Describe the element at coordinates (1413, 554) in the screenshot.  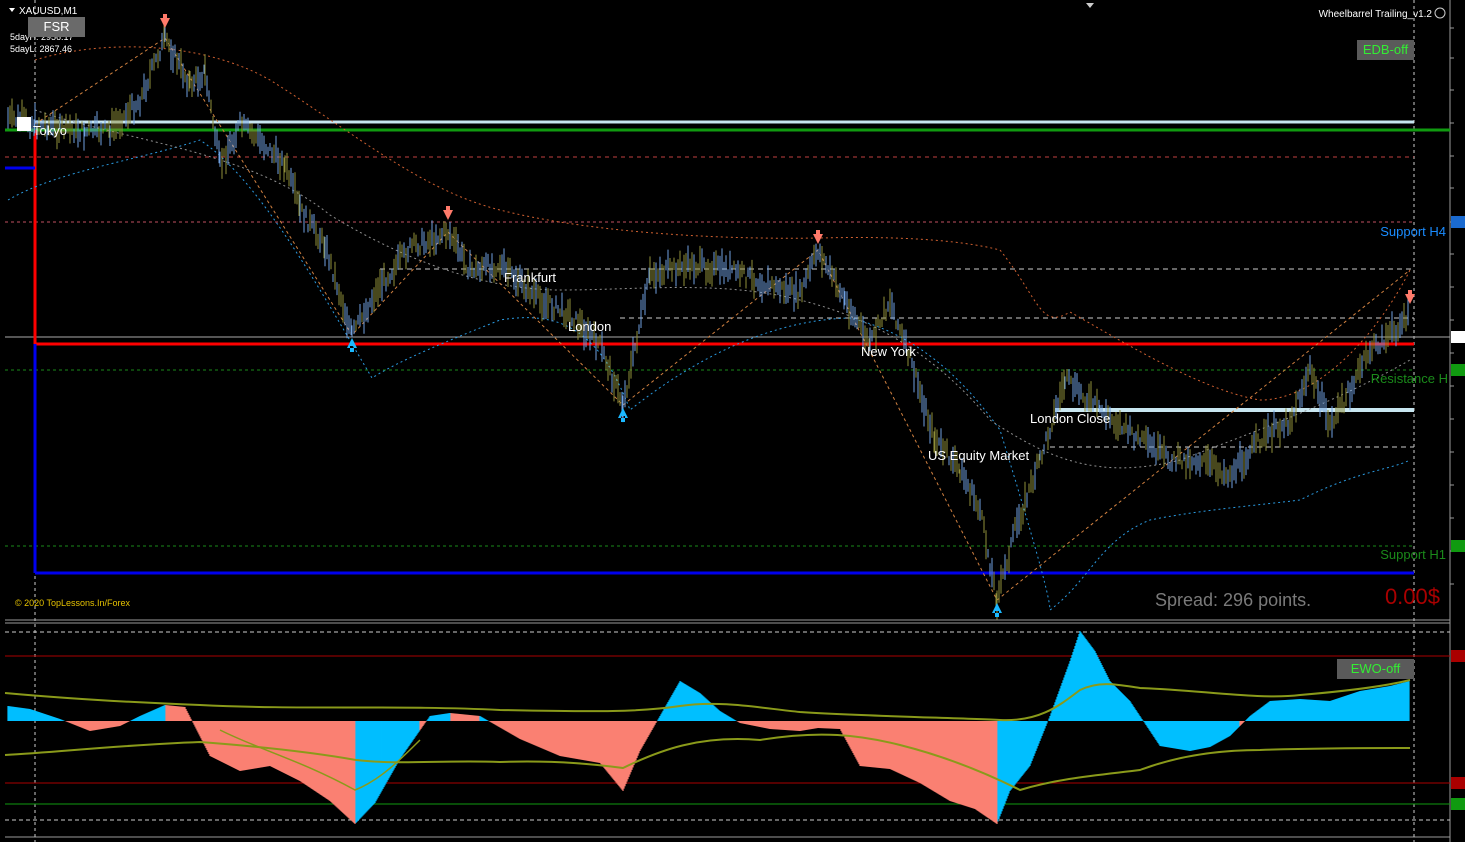
I see `label-support-h1: Support H1` at that location.